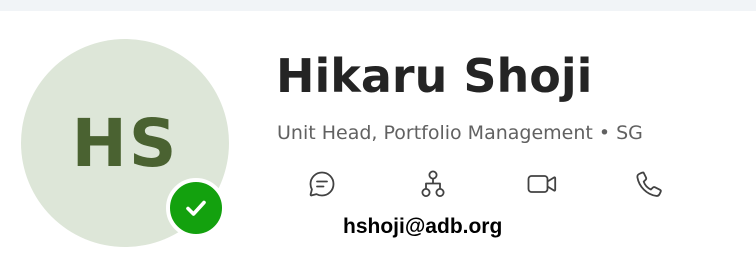  I want to click on phone-call-icon, so click(649, 184).